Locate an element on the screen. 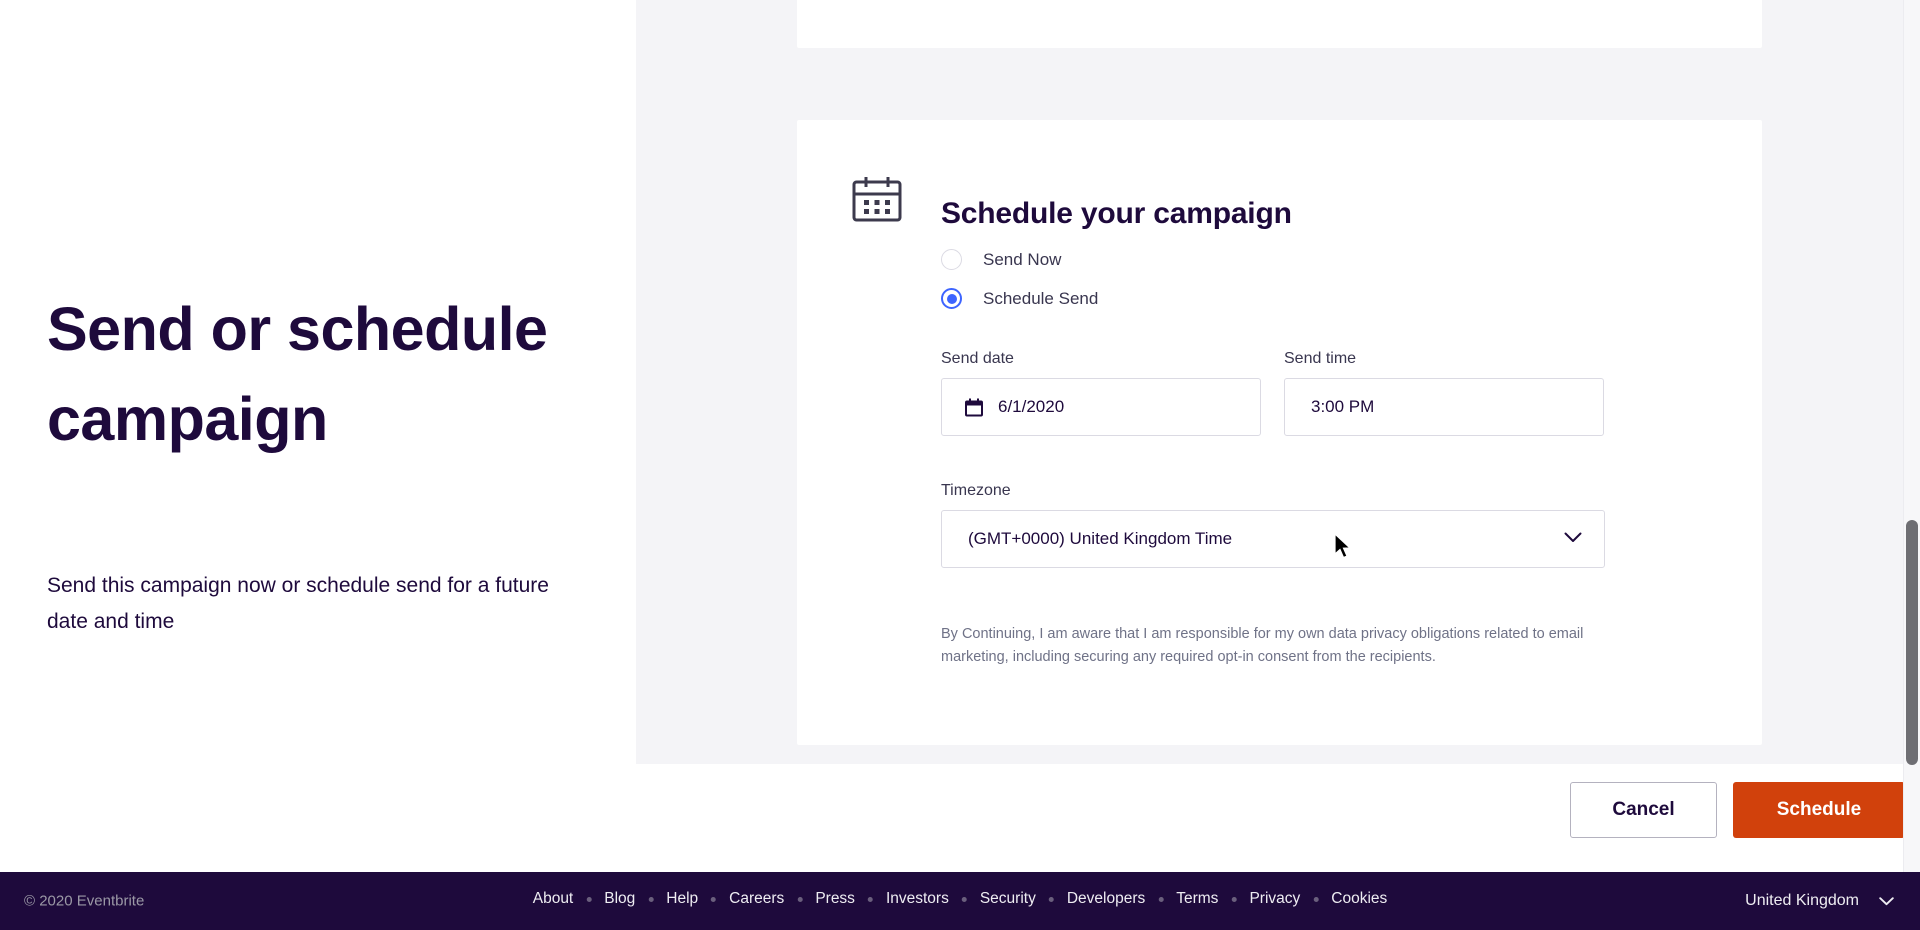 This screenshot has width=1920, height=930. send-time-input: 3:00 PM is located at coordinates (1444, 407).